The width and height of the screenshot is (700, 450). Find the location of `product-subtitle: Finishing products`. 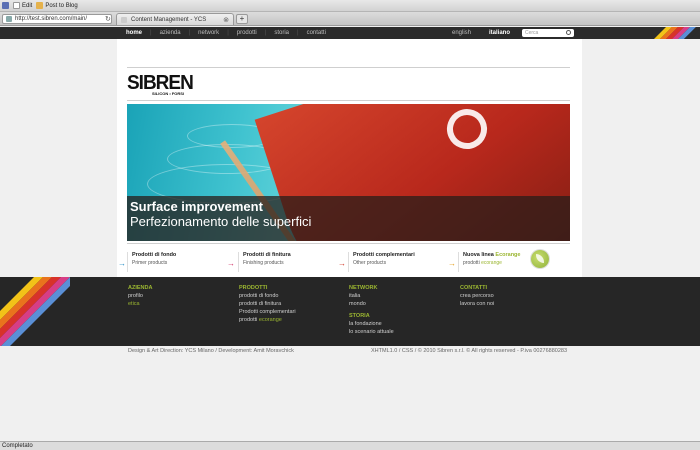

product-subtitle: Finishing products is located at coordinates (263, 263).